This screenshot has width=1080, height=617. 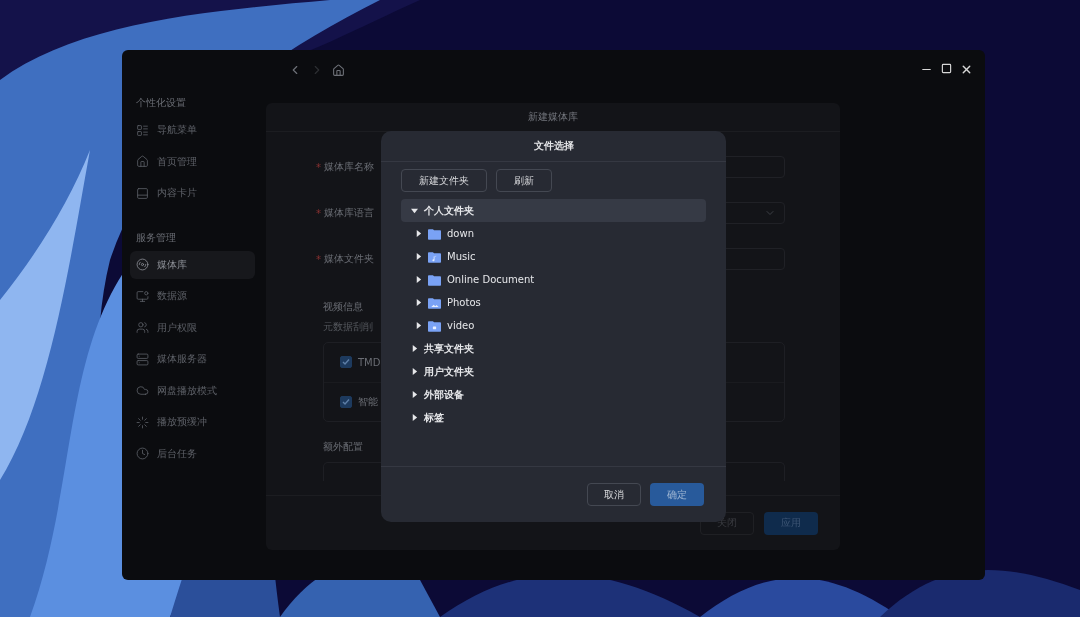 What do you see at coordinates (444, 180) in the screenshot?
I see `toolbar-button: 新建文件夹` at bounding box center [444, 180].